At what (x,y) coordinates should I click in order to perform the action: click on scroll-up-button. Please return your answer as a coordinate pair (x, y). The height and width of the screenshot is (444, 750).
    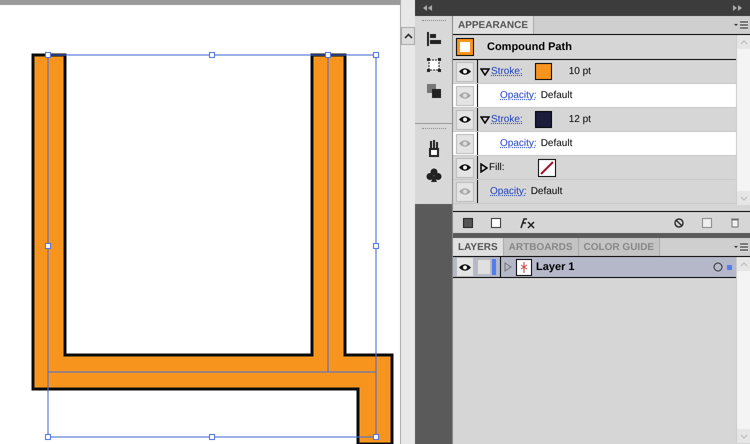
    Looking at the image, I should click on (408, 36).